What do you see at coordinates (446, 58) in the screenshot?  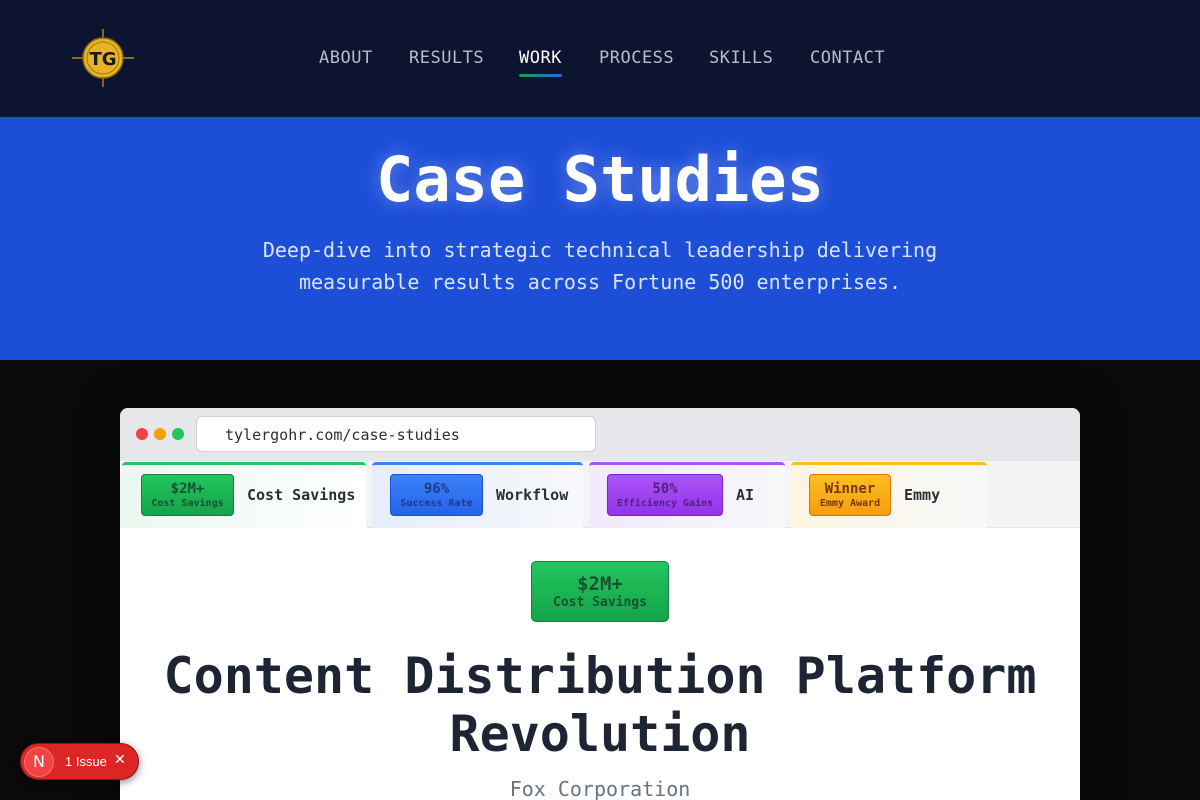 I see `nav-results: RESULTS` at bounding box center [446, 58].